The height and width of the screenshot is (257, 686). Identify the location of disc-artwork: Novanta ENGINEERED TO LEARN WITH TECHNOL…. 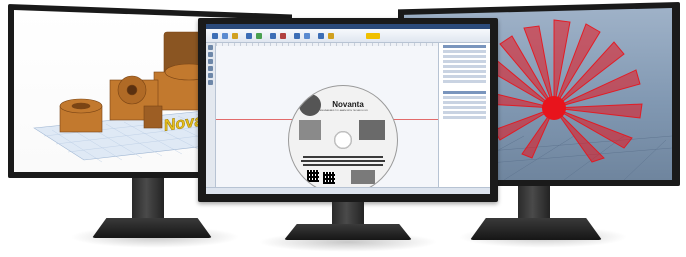
(343, 139).